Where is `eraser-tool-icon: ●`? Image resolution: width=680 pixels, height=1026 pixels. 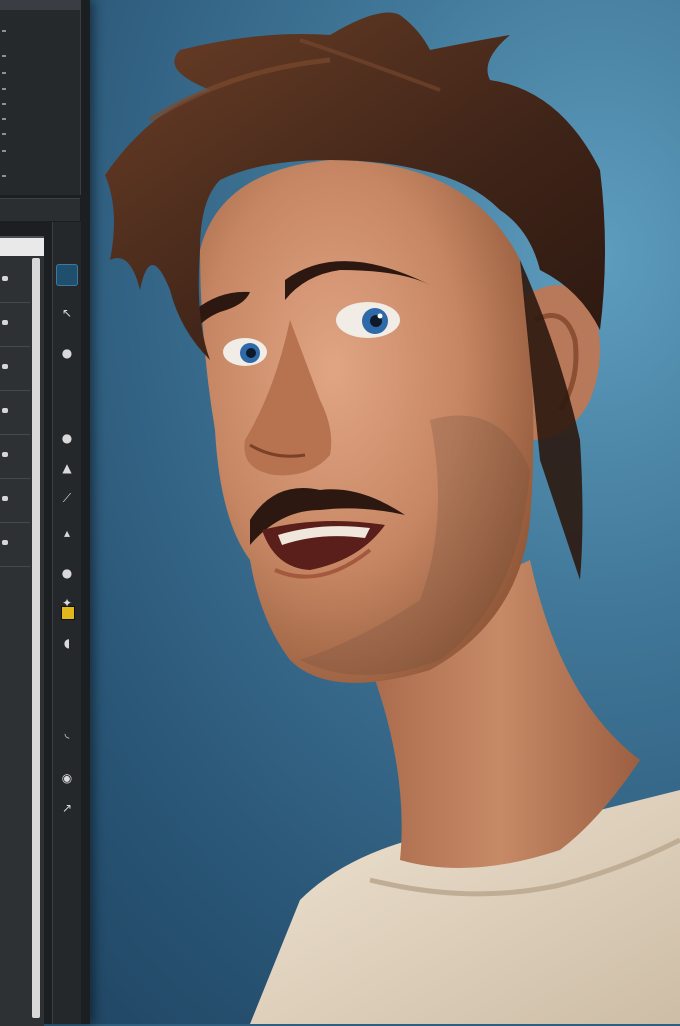
eraser-tool-icon: ● is located at coordinates (67, 438).